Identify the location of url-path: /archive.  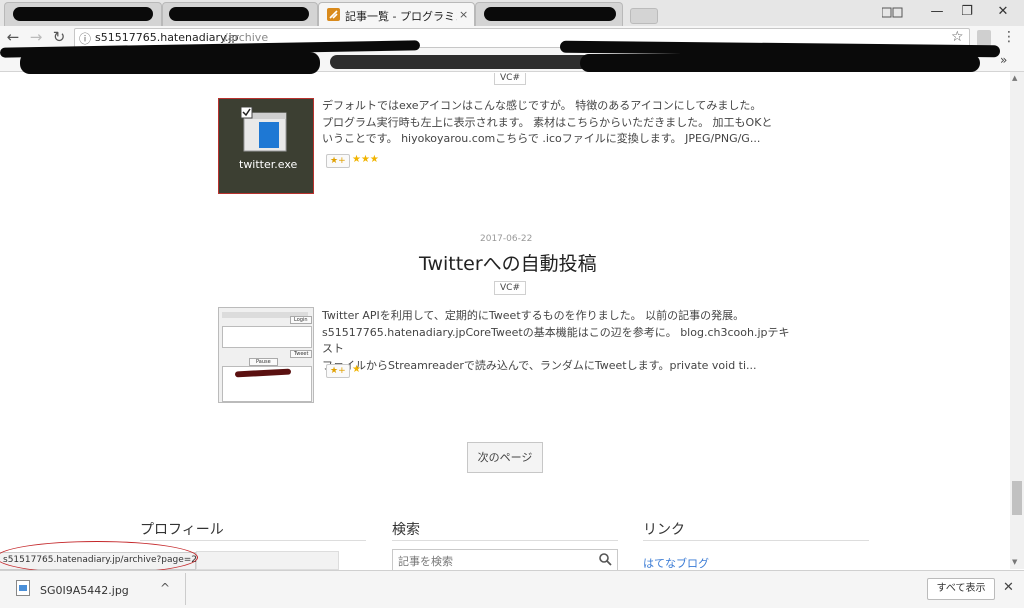
(246, 37).